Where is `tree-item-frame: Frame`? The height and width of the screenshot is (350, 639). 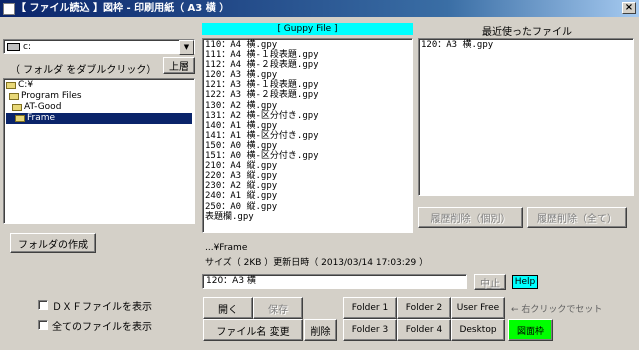 tree-item-frame: Frame is located at coordinates (99, 118).